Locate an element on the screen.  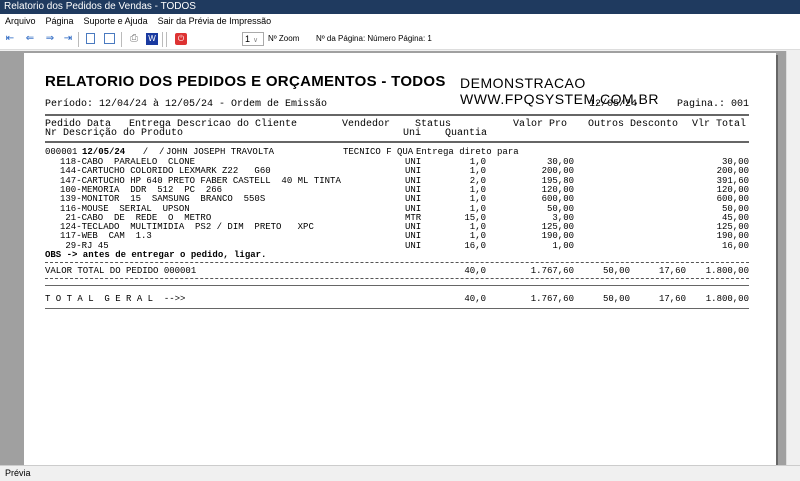
last-page-icon: ⇥ is located at coordinates (68, 39).